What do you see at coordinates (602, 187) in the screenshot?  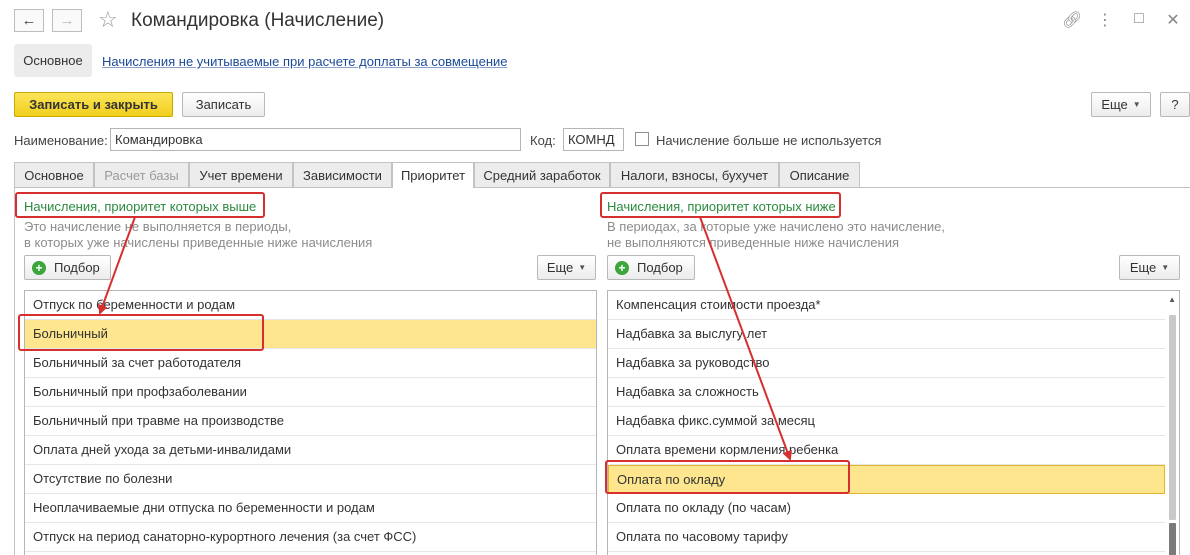 I see `tab-strip-line` at bounding box center [602, 187].